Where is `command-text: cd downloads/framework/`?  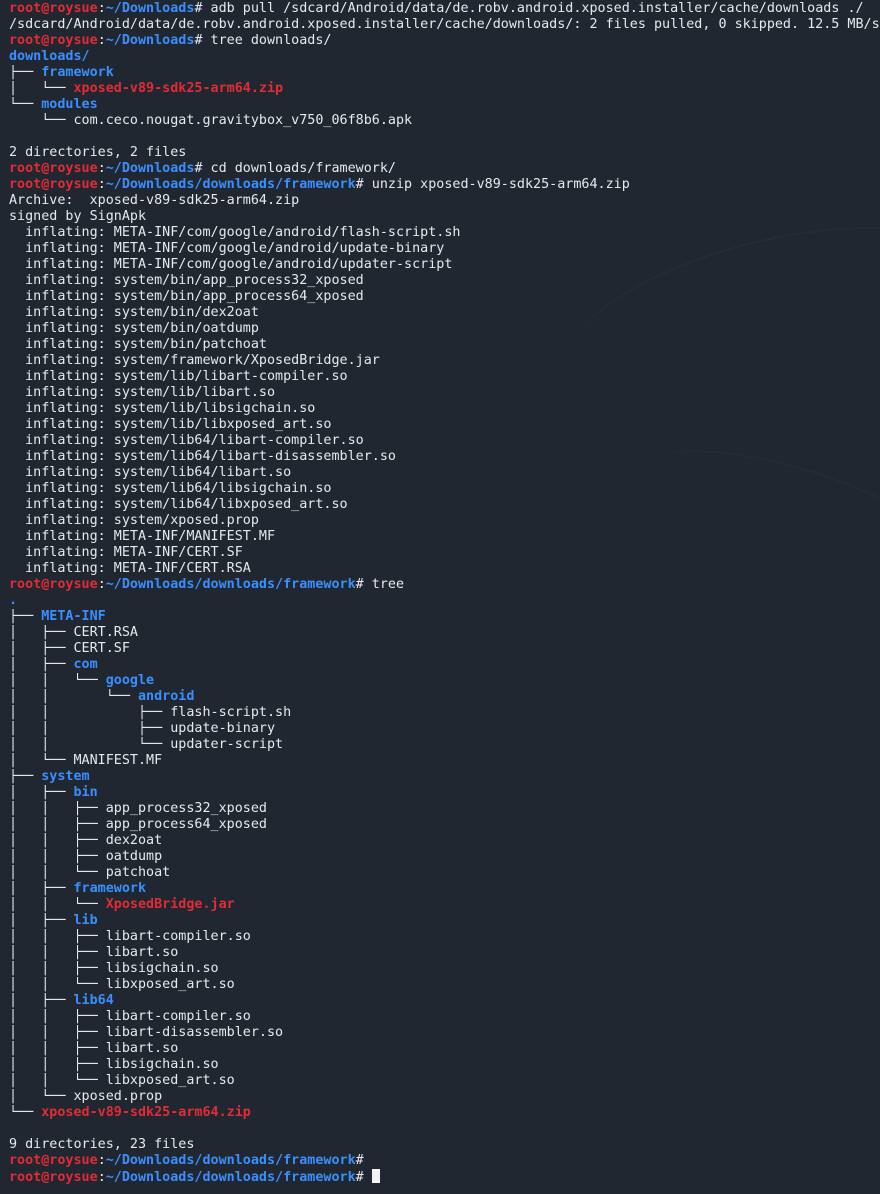
command-text: cd downloads/framework/ is located at coordinates (299, 168).